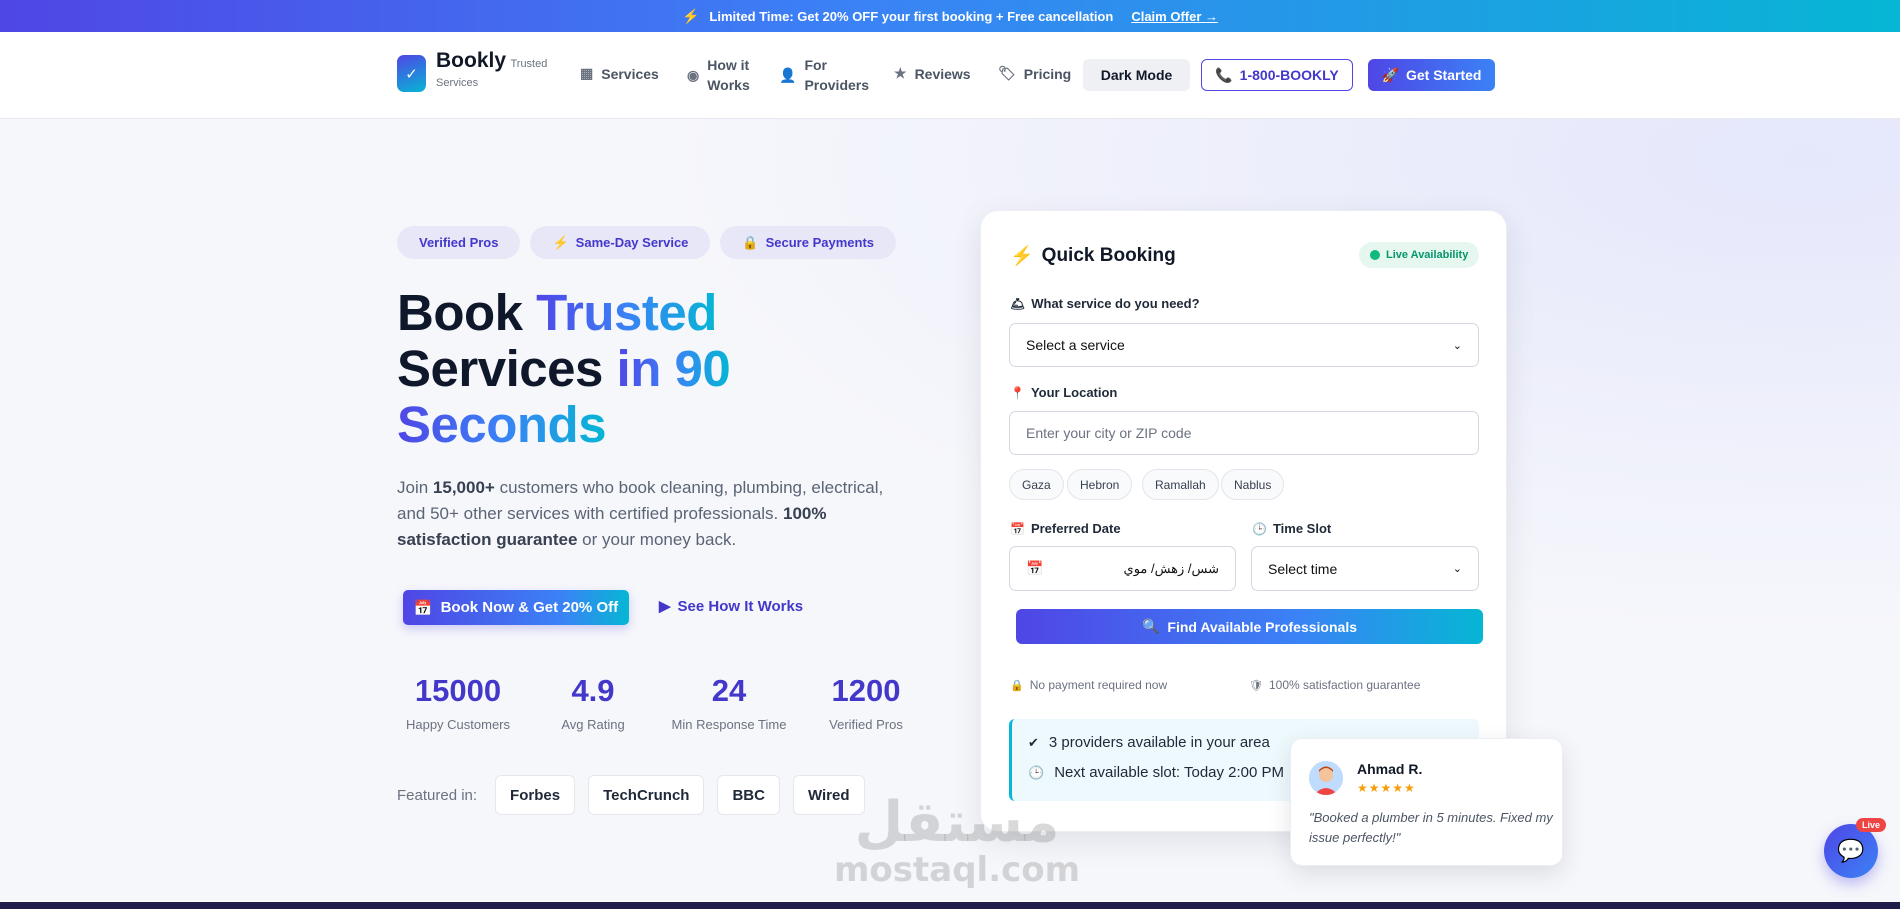 This screenshot has width=1900, height=909. What do you see at coordinates (593, 702) in the screenshot?
I see `stat-rating: 4.9 Avg Rating` at bounding box center [593, 702].